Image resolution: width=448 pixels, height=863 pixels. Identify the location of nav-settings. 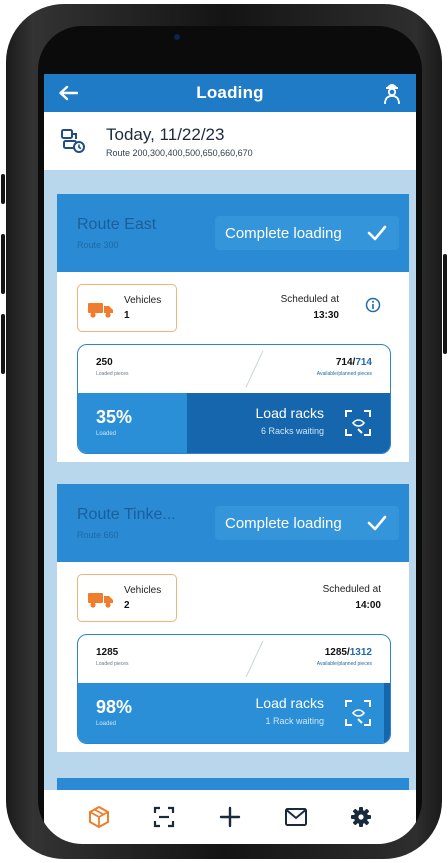
(361, 817).